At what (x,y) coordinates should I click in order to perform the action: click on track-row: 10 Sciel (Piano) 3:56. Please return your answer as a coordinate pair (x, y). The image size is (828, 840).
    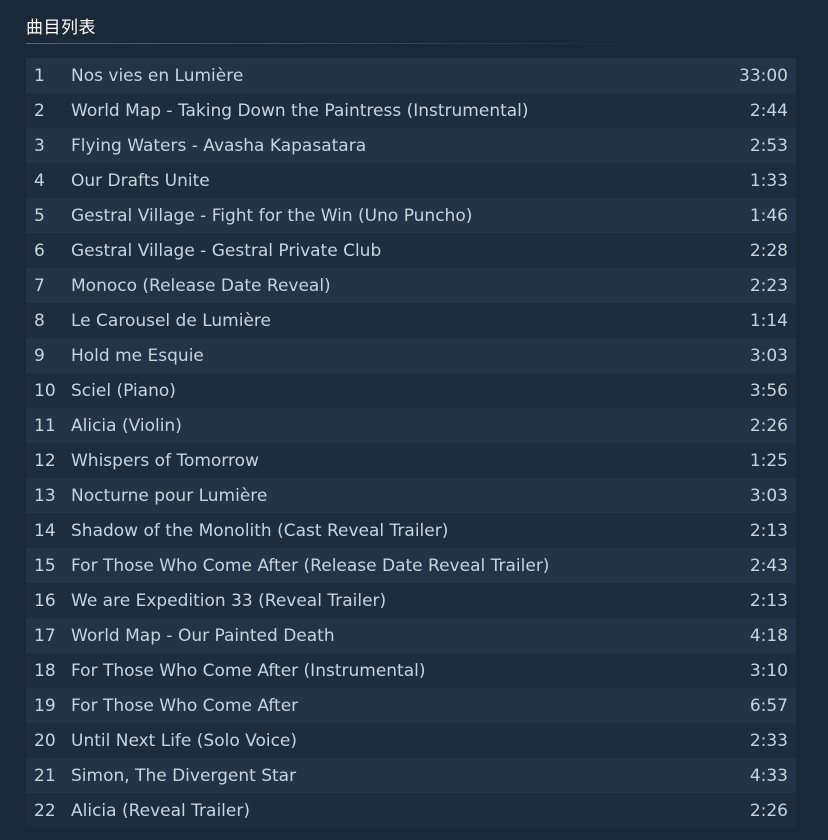
    Looking at the image, I should click on (411, 390).